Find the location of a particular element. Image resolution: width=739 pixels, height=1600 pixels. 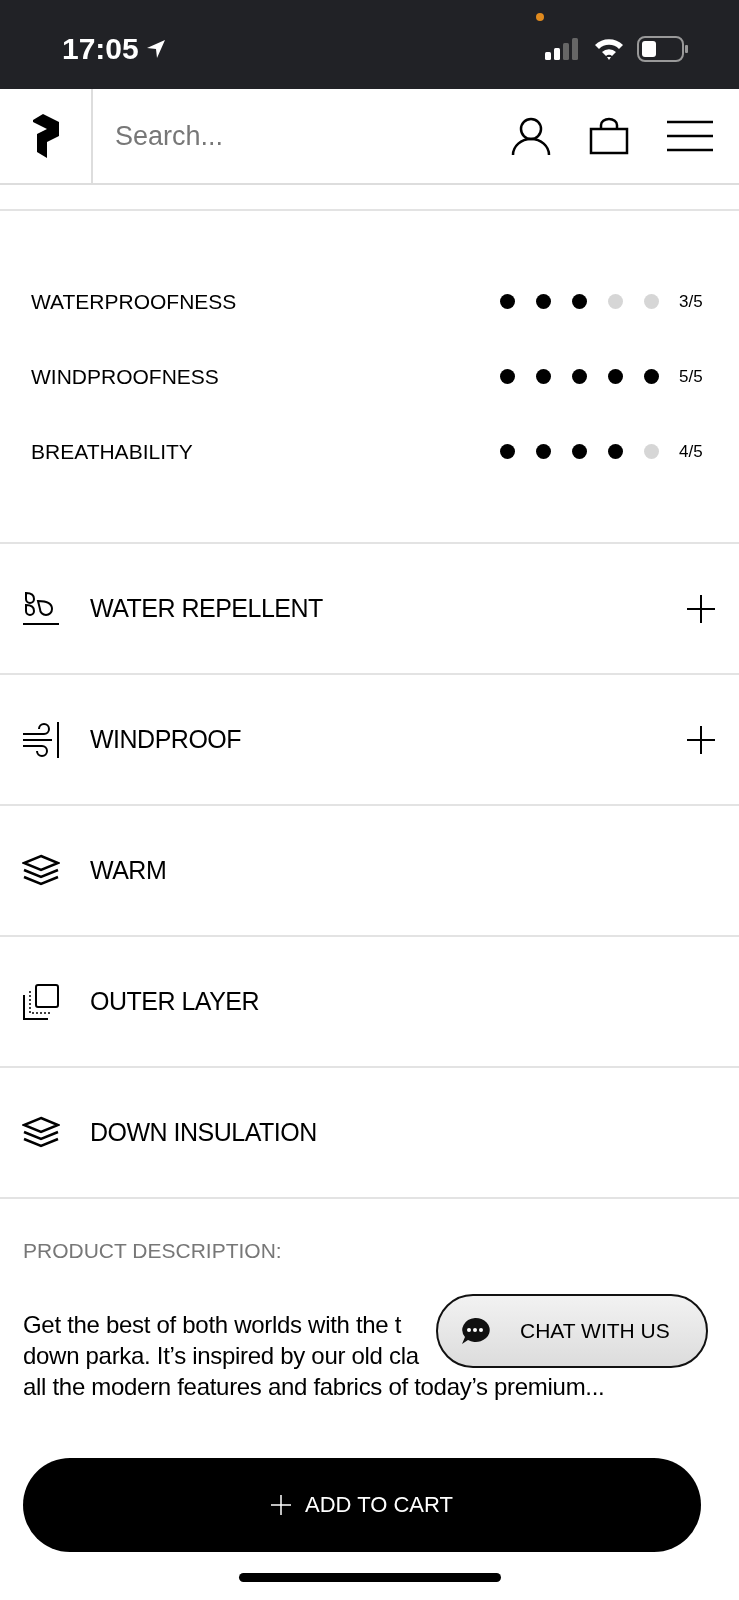

feature-label: WATER REPELLENT is located at coordinates (207, 608).